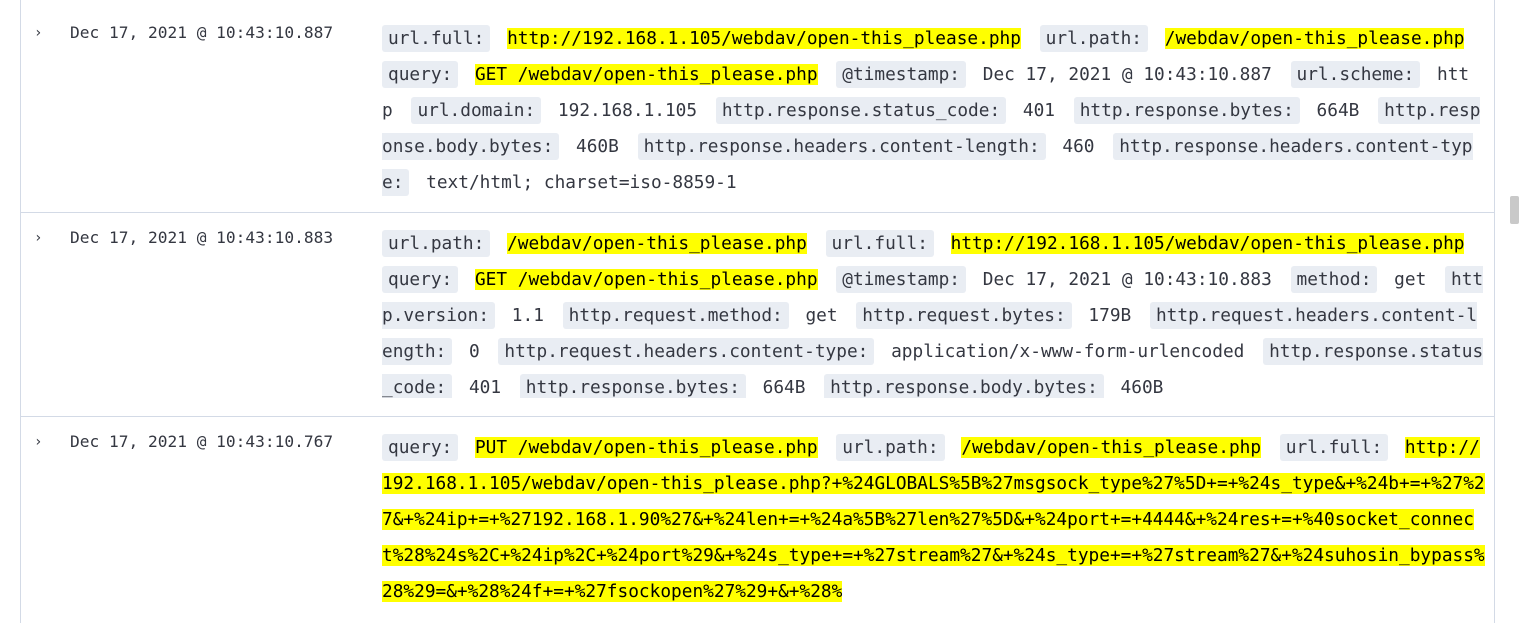 This screenshot has height=623, width=1520. I want to click on field-key: http.response.headers.content-length:, so click(841, 146).